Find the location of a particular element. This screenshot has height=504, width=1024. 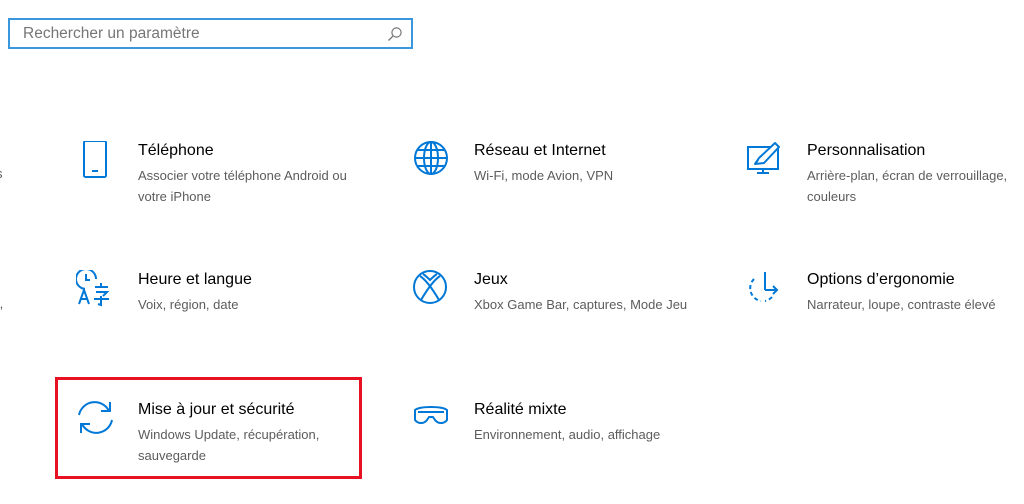

tile-description: Xbox Game Bar, captures, Mode Jeu is located at coordinates (581, 304).